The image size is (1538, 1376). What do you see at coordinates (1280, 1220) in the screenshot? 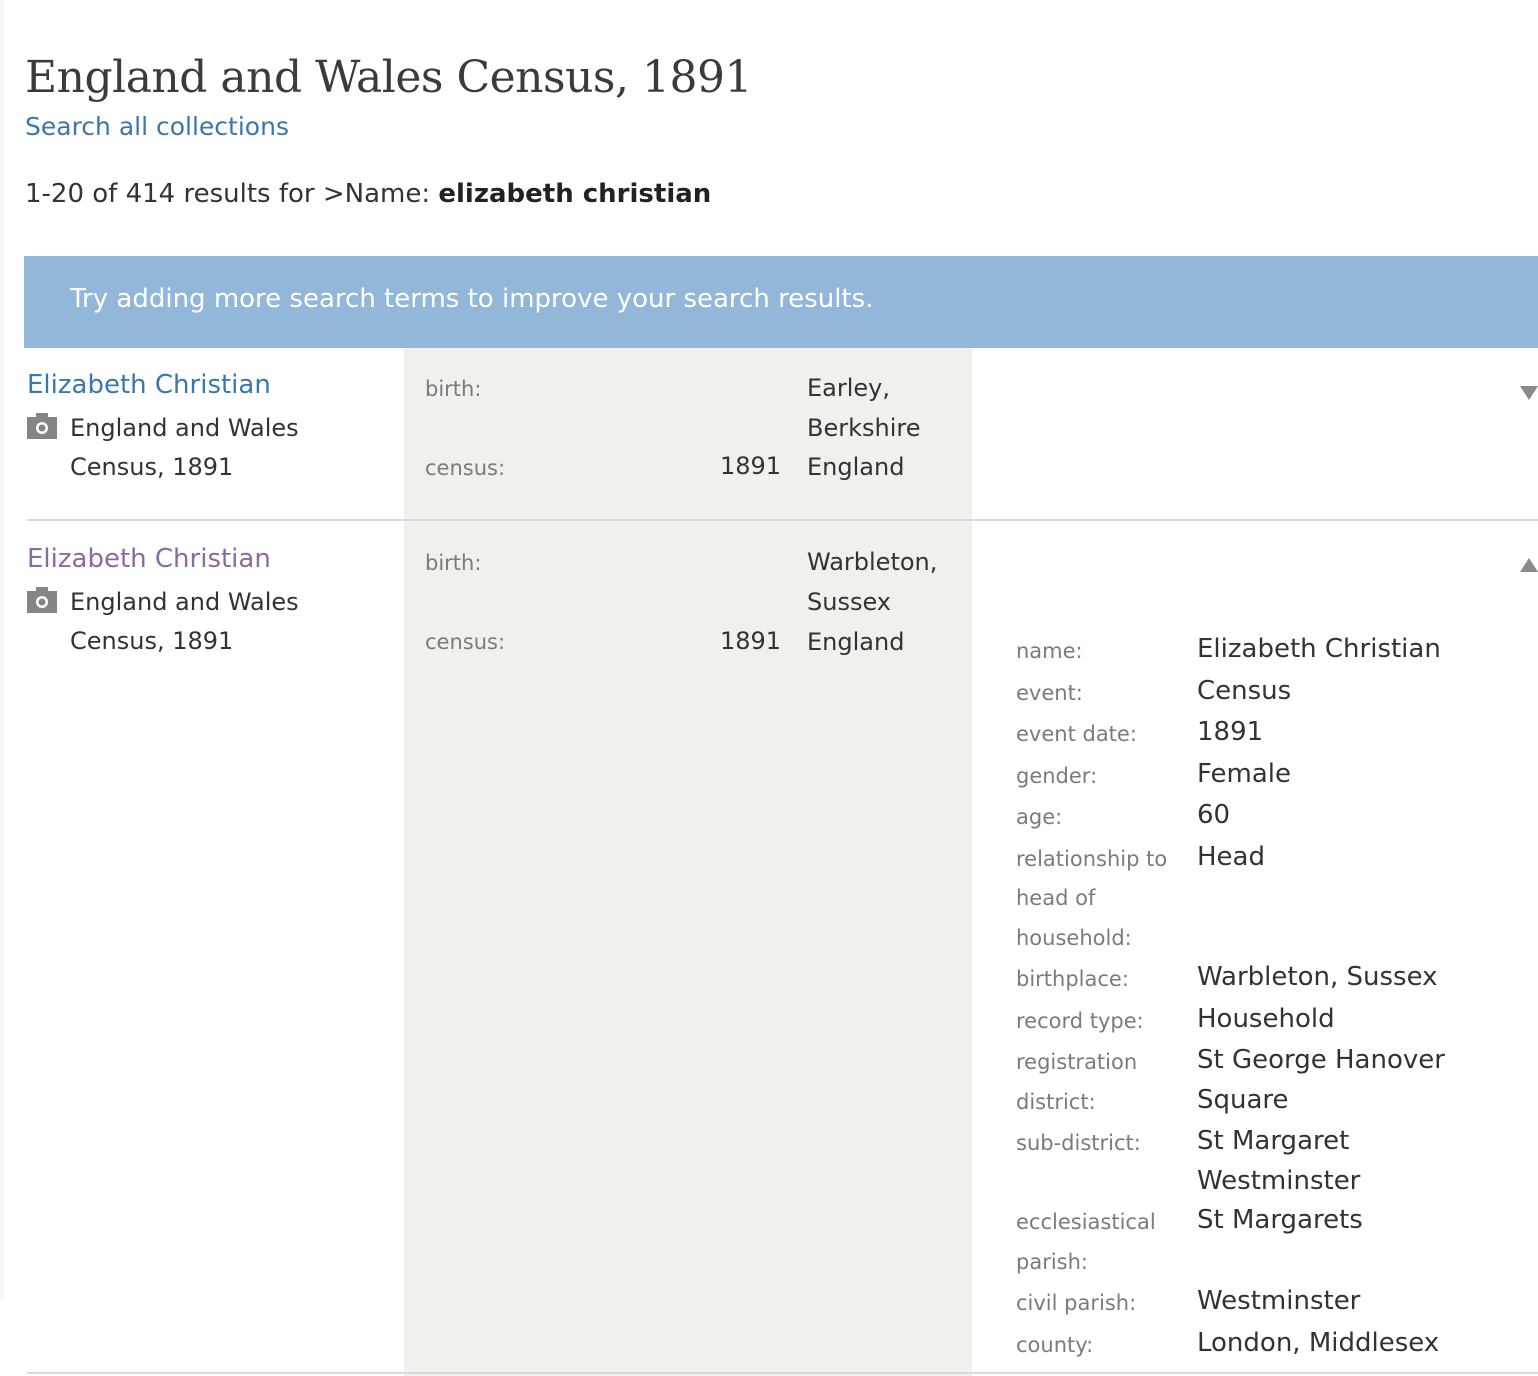
I see `detail-value: St Margarets` at bounding box center [1280, 1220].